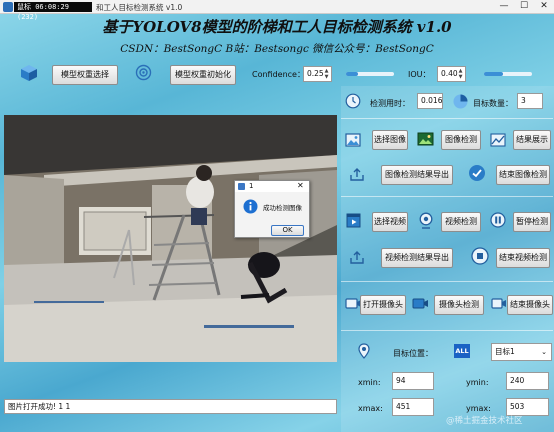 The width and height of the screenshot is (554, 432). I want to click on iou-slider-fill, so click(494, 74).